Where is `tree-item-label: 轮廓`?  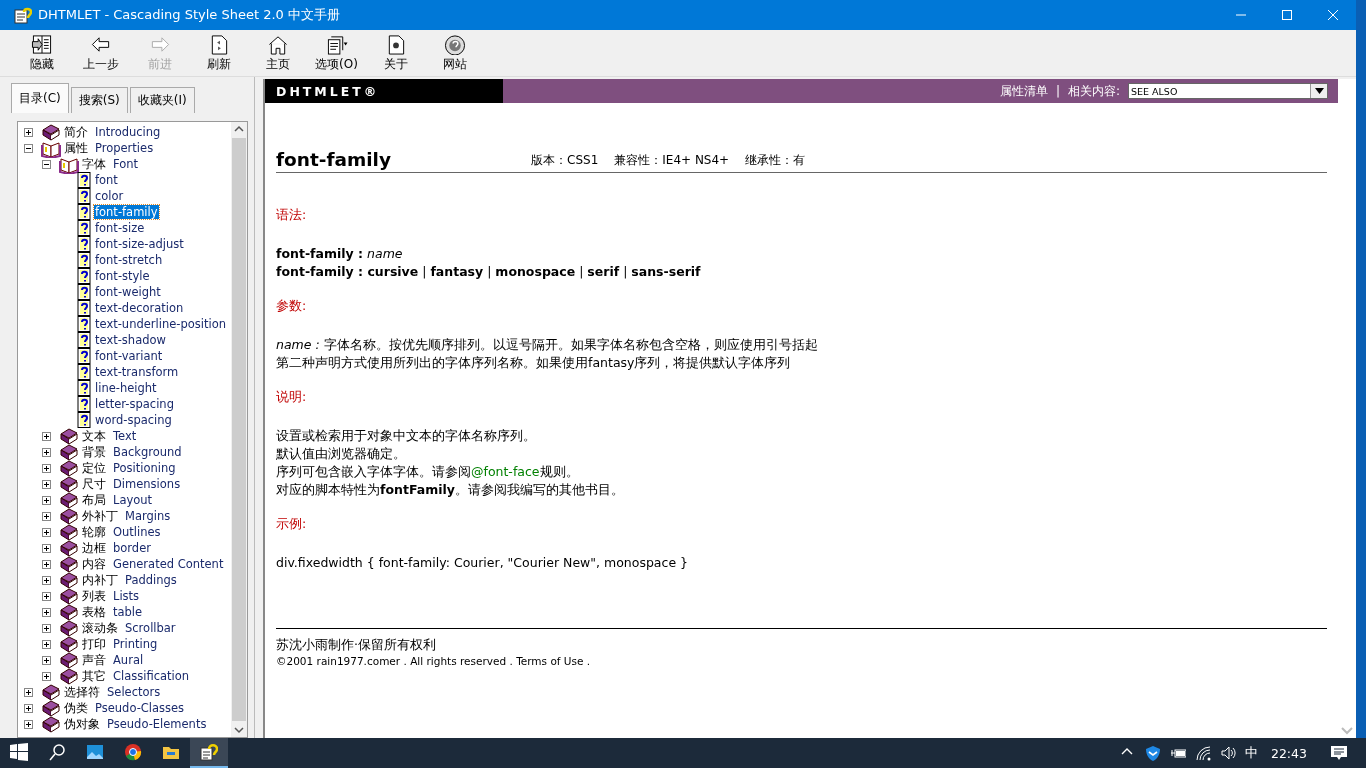
tree-item-label: 轮廓 is located at coordinates (94, 532).